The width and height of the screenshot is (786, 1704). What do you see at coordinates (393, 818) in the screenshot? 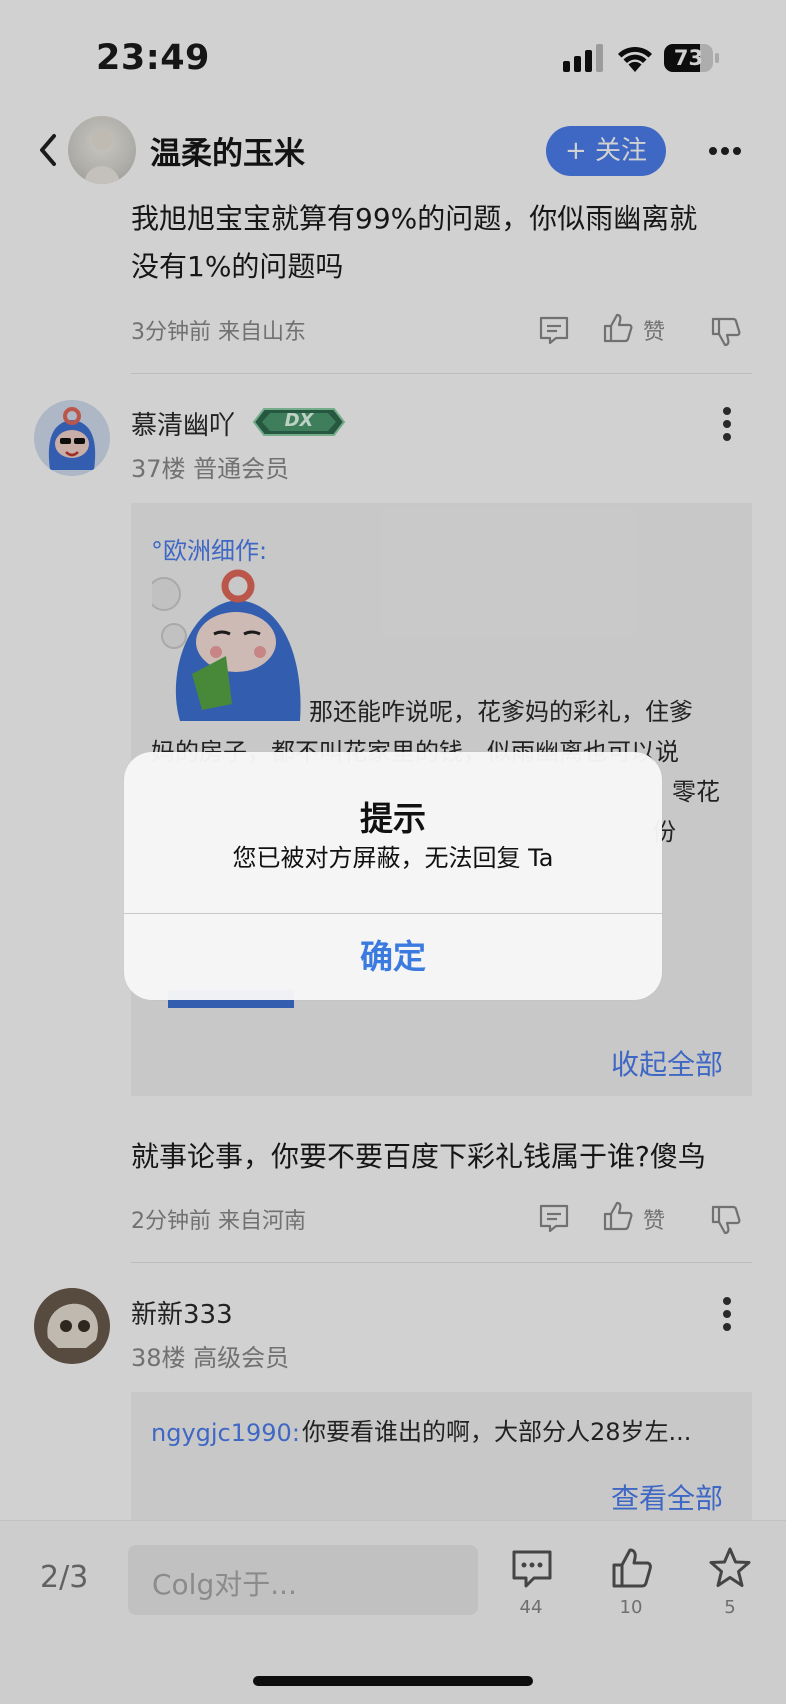
I see `alert-title: 提示` at bounding box center [393, 818].